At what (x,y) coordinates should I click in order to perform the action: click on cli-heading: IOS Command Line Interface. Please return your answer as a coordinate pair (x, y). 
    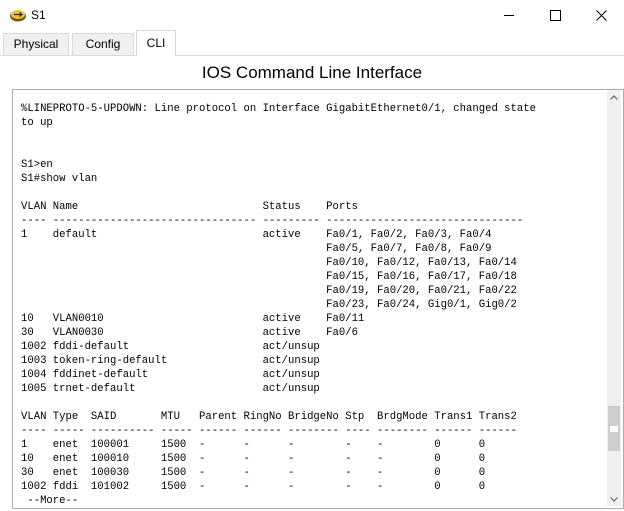
    Looking at the image, I should click on (312, 72).